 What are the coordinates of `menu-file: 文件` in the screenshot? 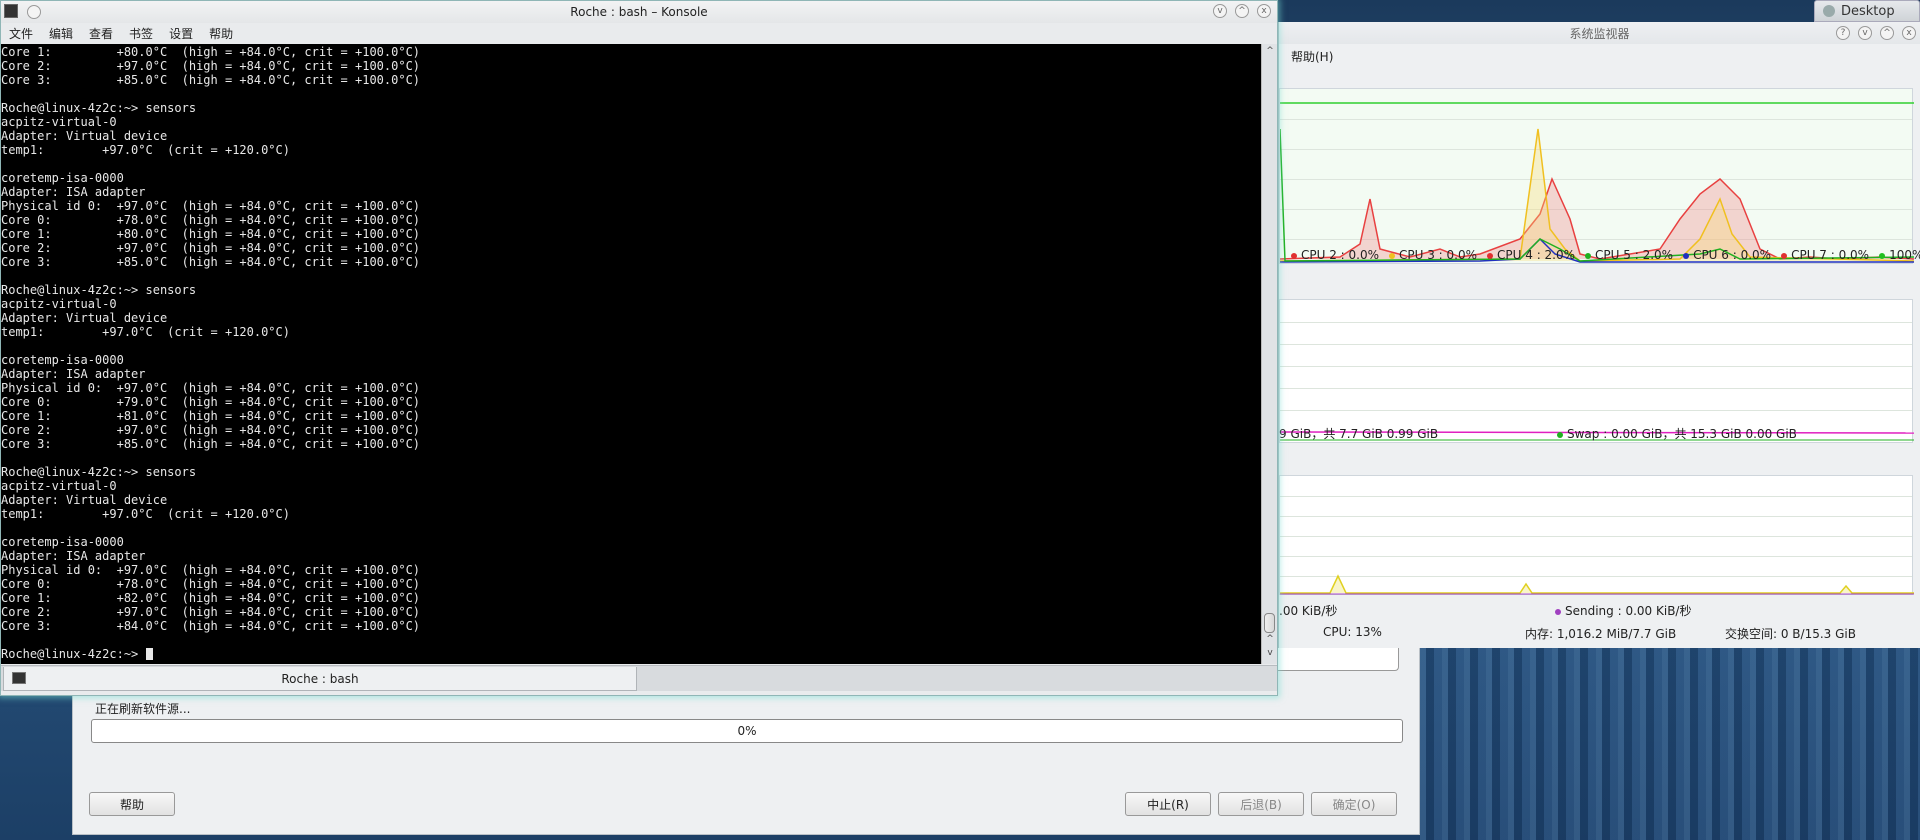 It's located at (25, 33).